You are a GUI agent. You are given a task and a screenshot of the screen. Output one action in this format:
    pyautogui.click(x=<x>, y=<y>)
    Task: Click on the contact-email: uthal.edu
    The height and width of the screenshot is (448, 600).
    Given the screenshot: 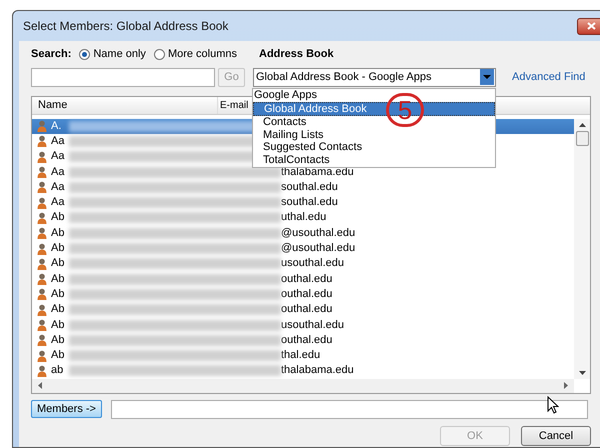 What is the action you would take?
    pyautogui.click(x=303, y=218)
    